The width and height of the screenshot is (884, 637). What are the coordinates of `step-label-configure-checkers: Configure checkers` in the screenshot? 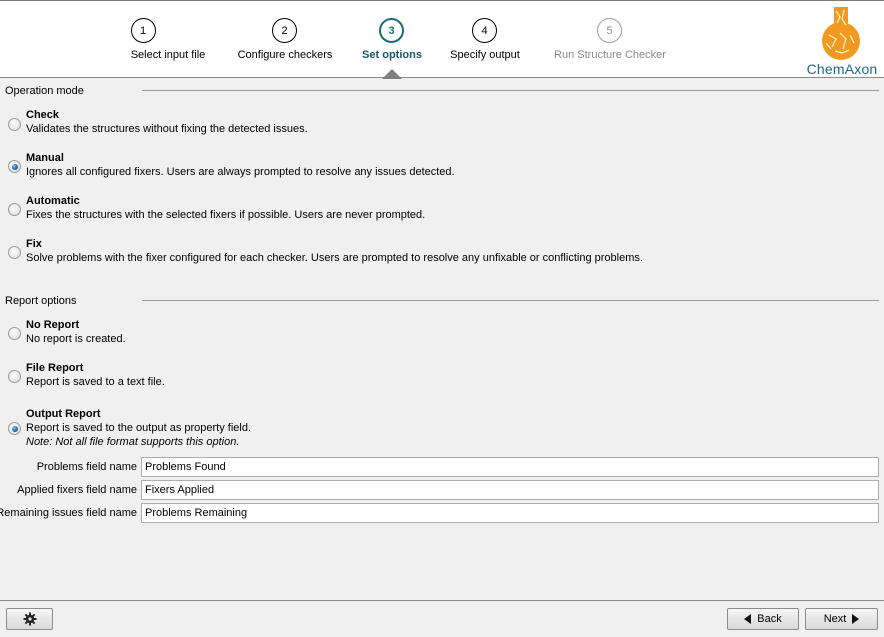 It's located at (285, 55).